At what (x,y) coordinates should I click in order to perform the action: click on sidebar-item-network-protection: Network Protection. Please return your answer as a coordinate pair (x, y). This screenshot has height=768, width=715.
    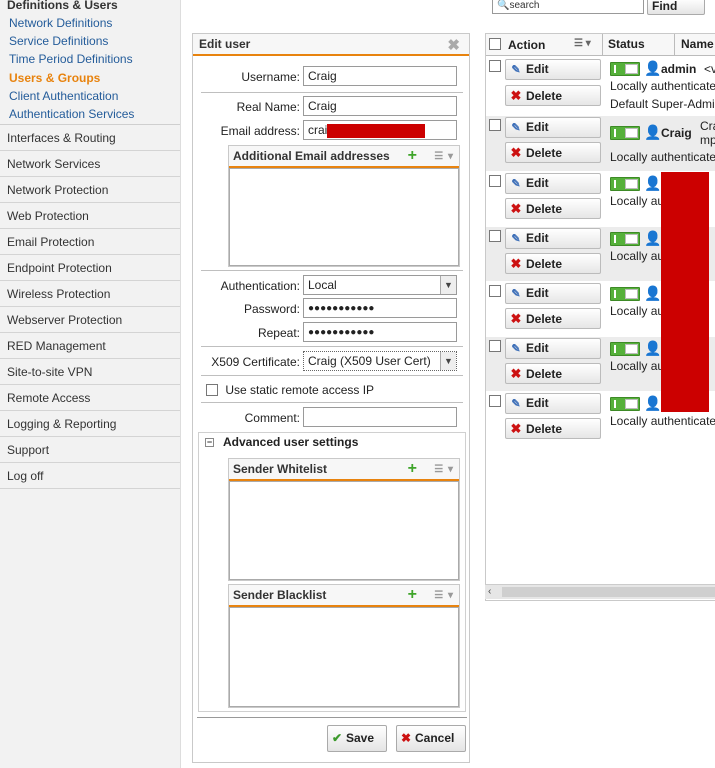
    Looking at the image, I should click on (90, 190).